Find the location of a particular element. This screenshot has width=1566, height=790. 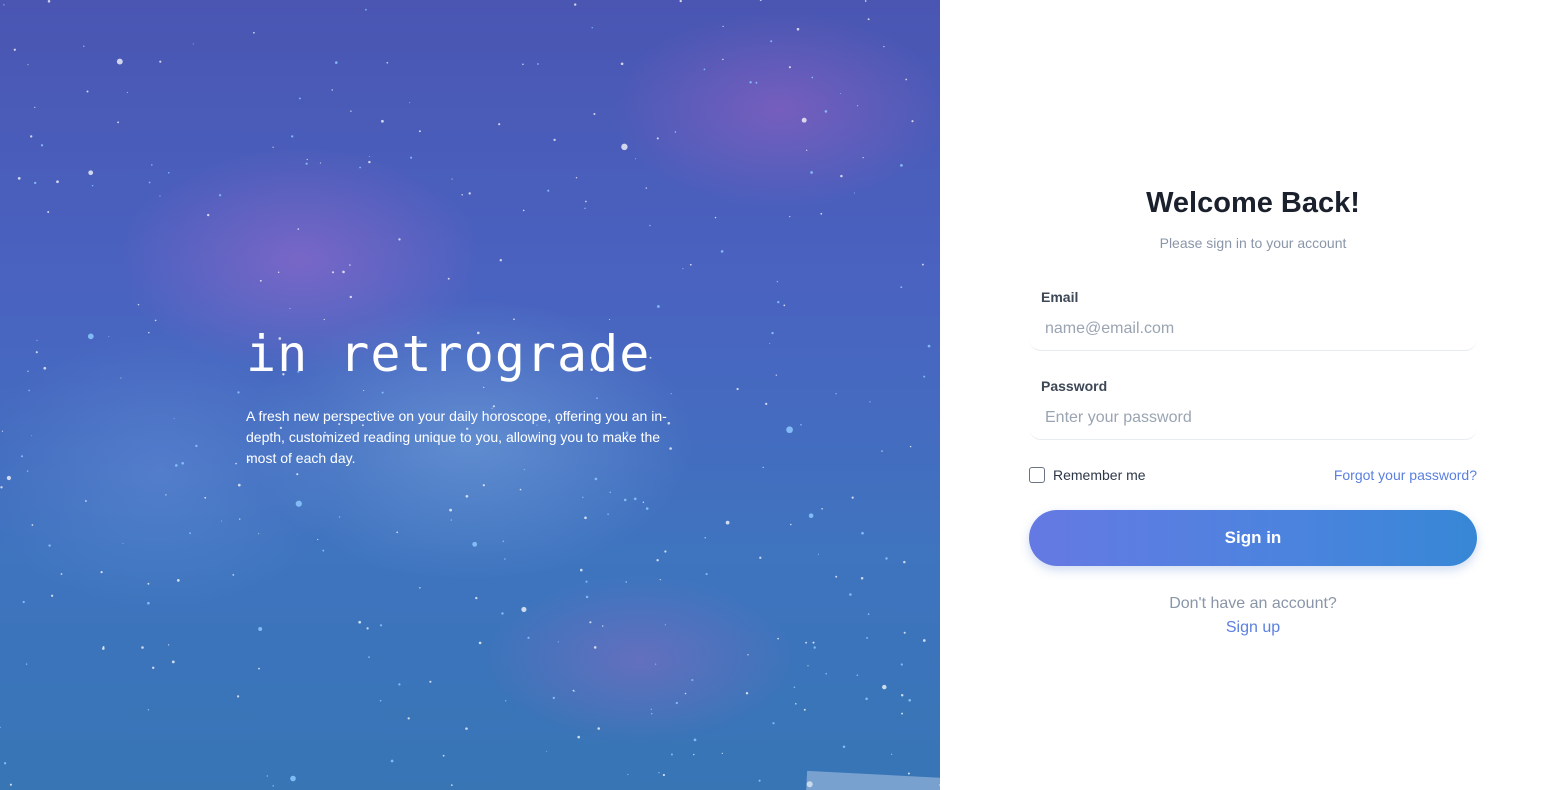

remember-me: Remember me is located at coordinates (1087, 475).